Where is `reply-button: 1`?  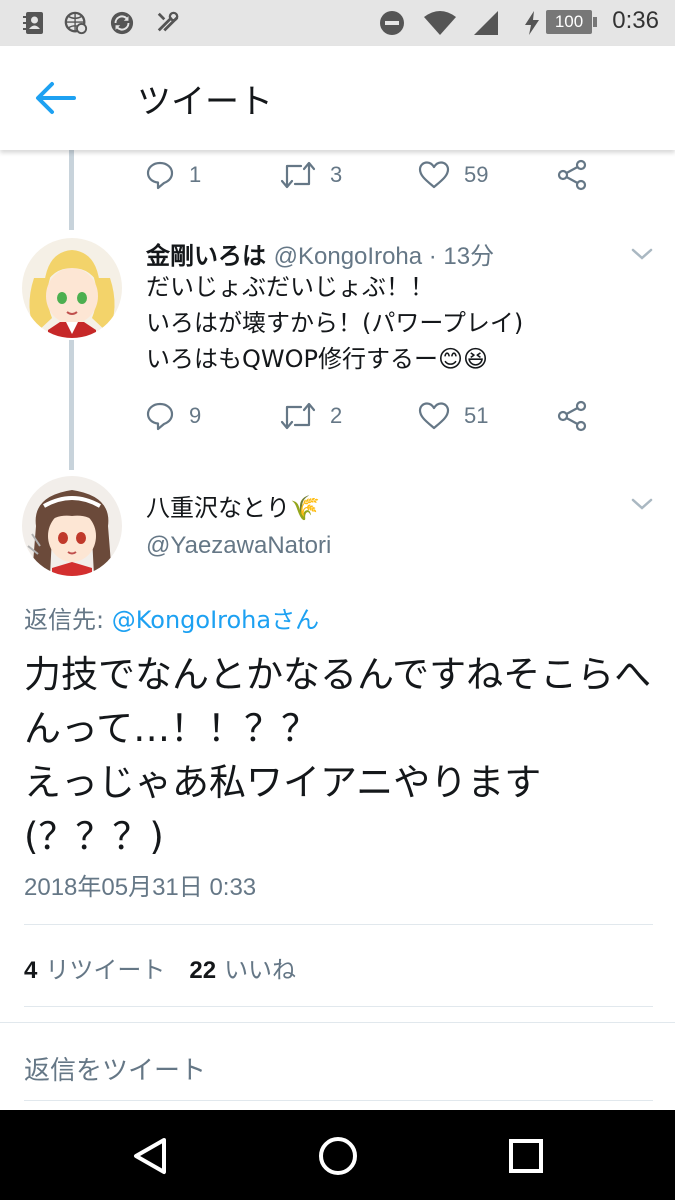 reply-button: 1 is located at coordinates (173, 175).